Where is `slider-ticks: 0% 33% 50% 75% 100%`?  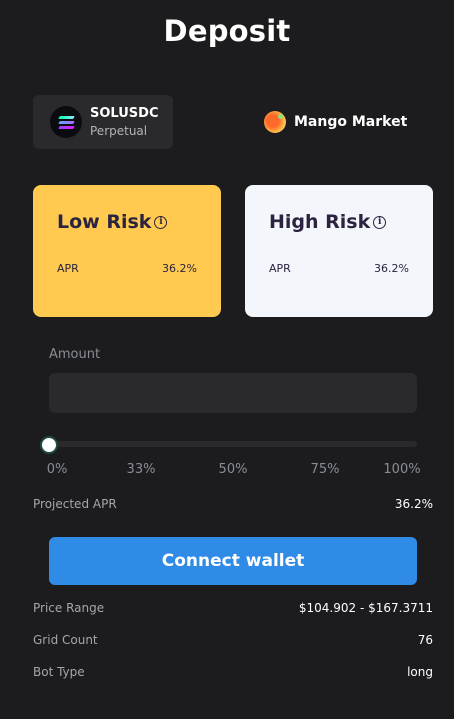 slider-ticks: 0% 33% 50% 75% 100% is located at coordinates (227, 470).